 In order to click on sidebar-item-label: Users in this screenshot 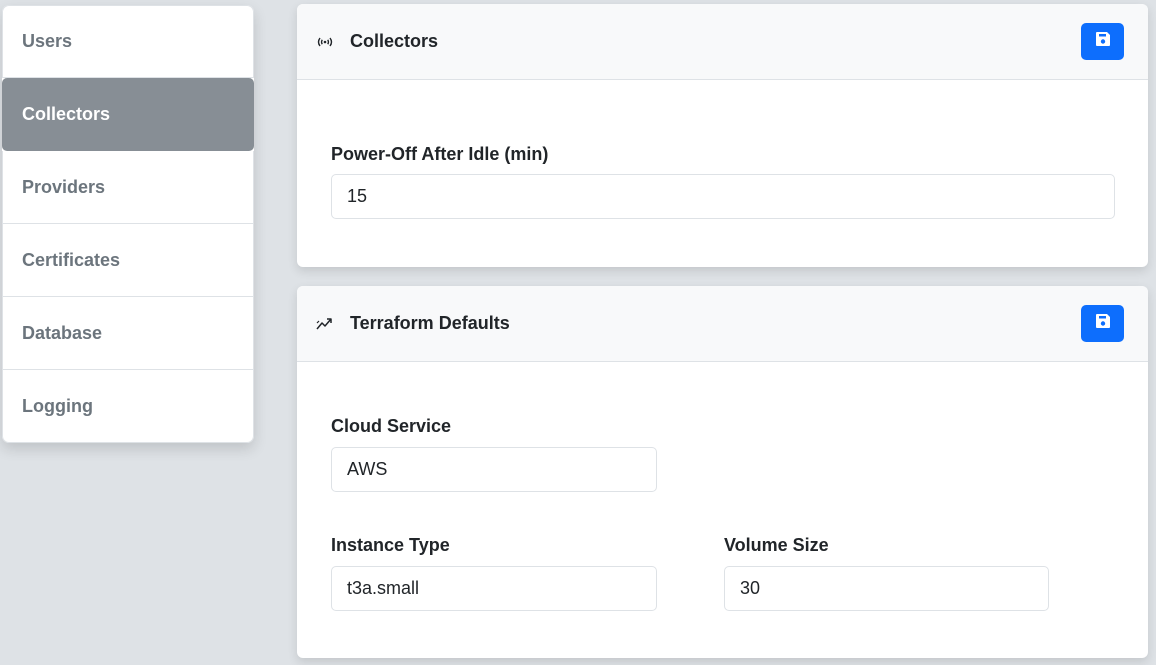, I will do `click(47, 41)`.